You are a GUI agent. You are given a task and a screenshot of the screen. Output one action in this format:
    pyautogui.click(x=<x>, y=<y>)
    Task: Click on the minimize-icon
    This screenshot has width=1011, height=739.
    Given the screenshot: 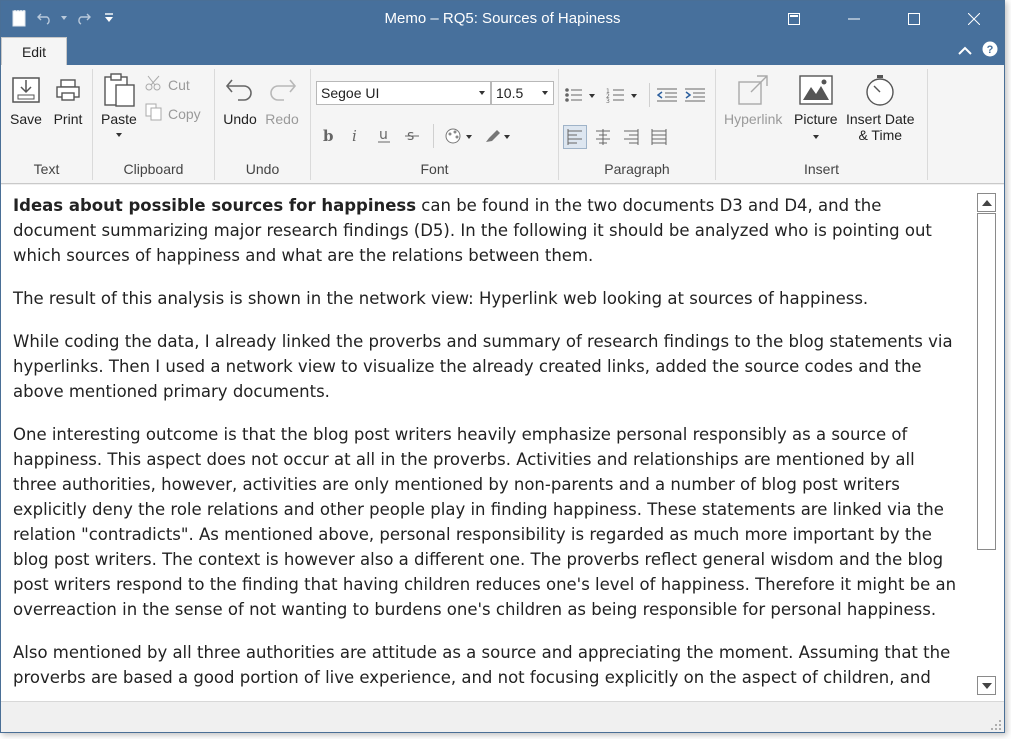 What is the action you would take?
    pyautogui.click(x=854, y=19)
    